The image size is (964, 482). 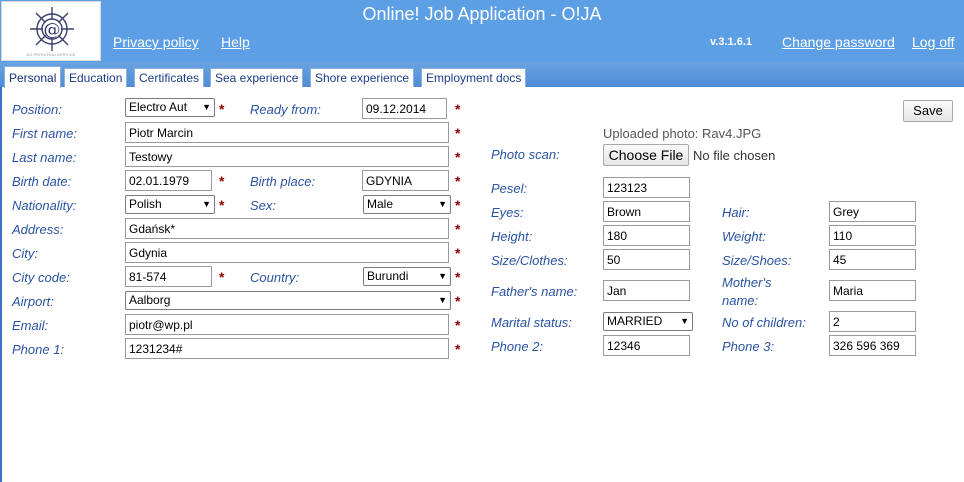 What do you see at coordinates (748, 346) in the screenshot?
I see `phone3-label: Phone 3:` at bounding box center [748, 346].